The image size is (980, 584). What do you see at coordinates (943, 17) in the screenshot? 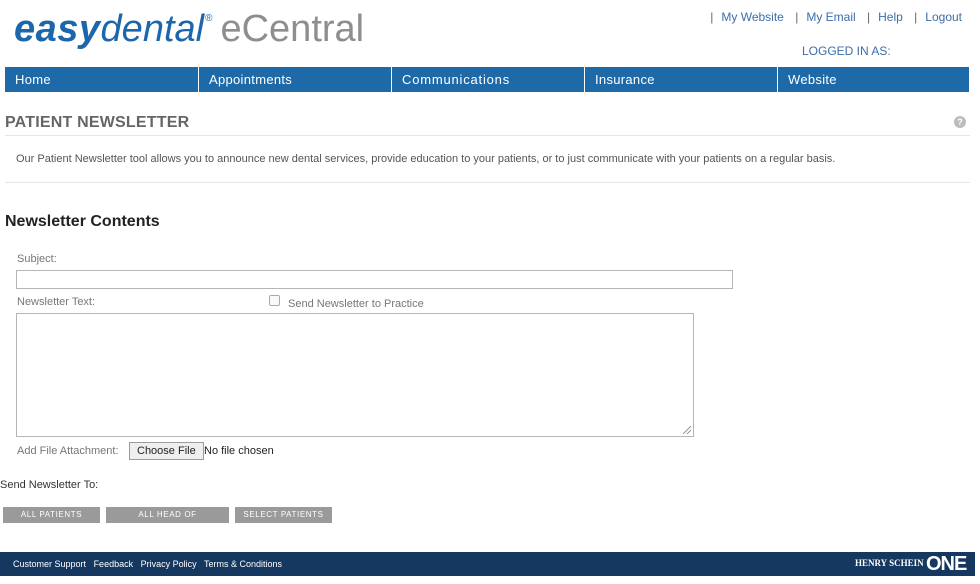
I see `logout-link: Logout` at bounding box center [943, 17].